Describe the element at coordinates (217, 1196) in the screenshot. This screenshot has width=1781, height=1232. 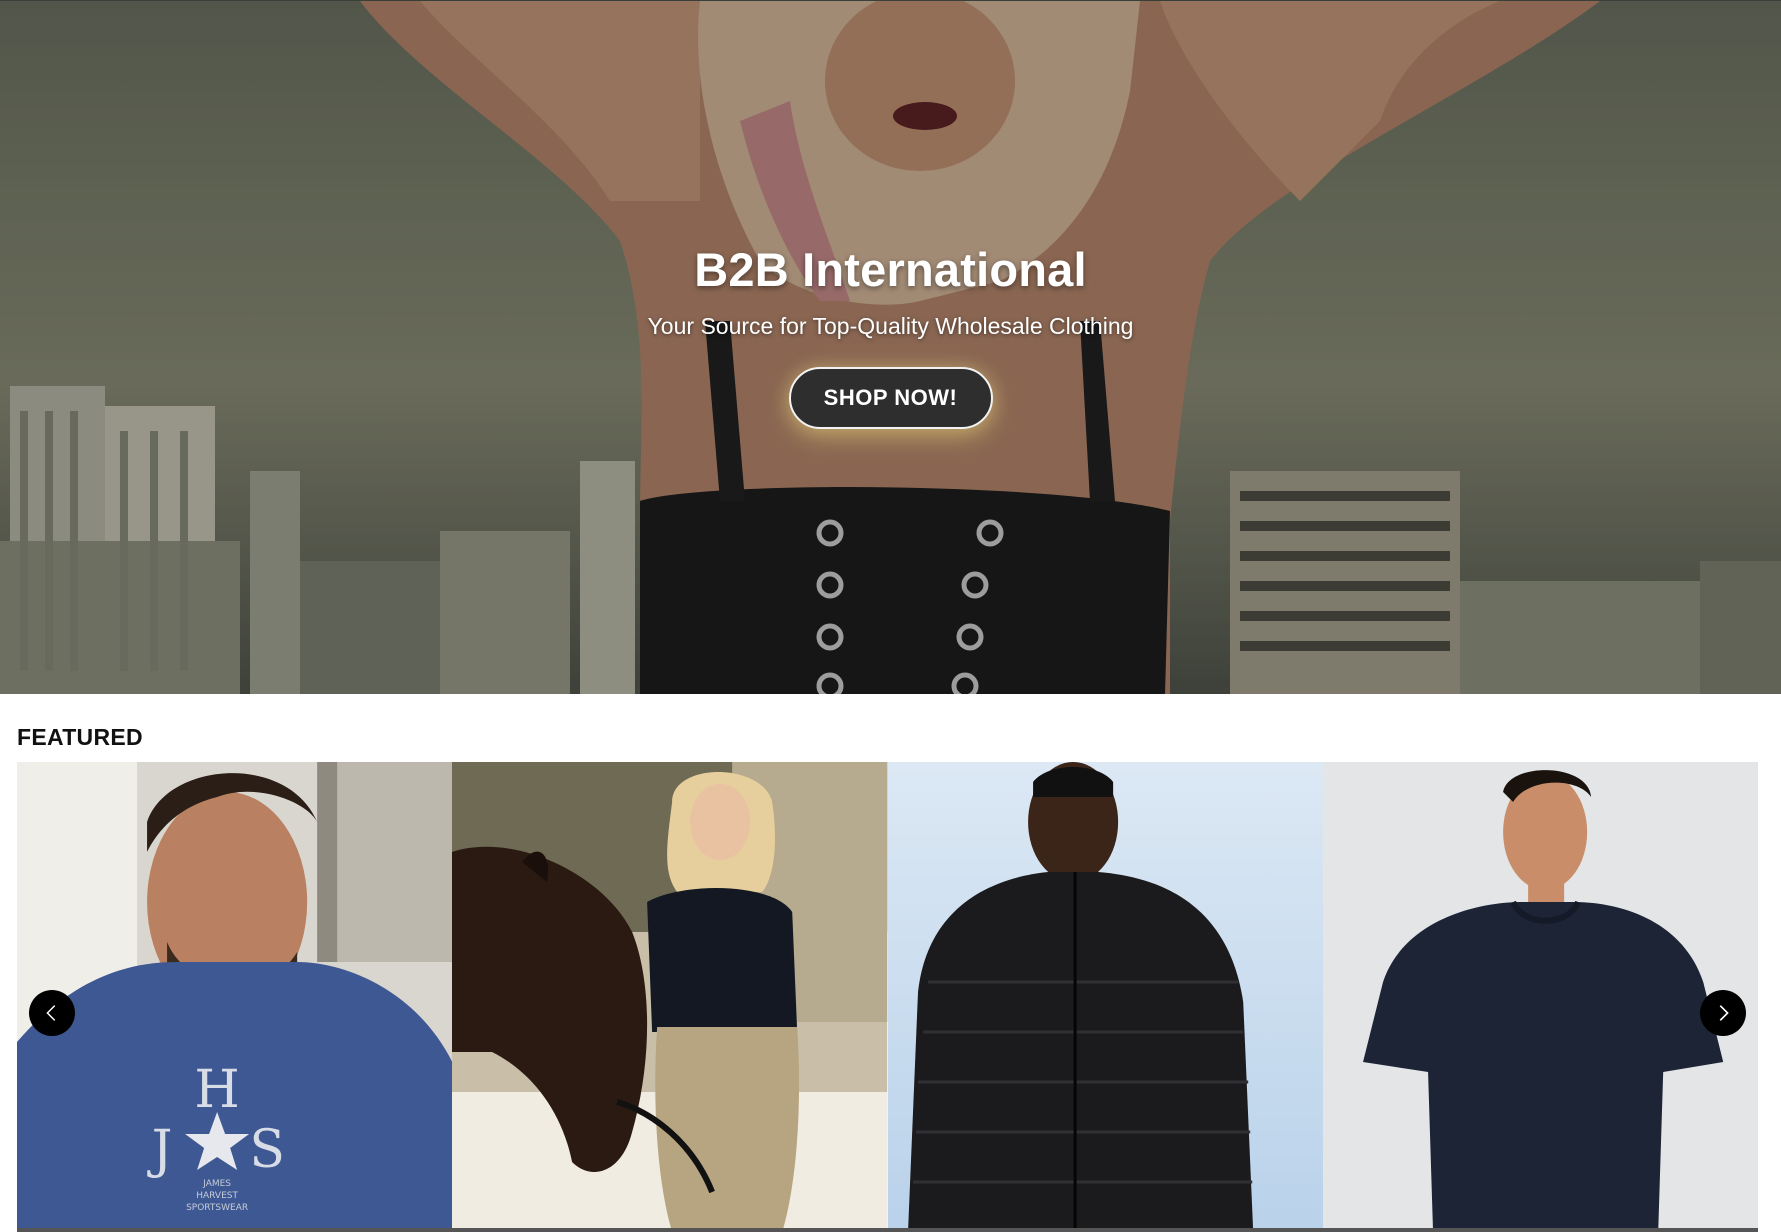
I see `svg-text: HARVEST` at that location.